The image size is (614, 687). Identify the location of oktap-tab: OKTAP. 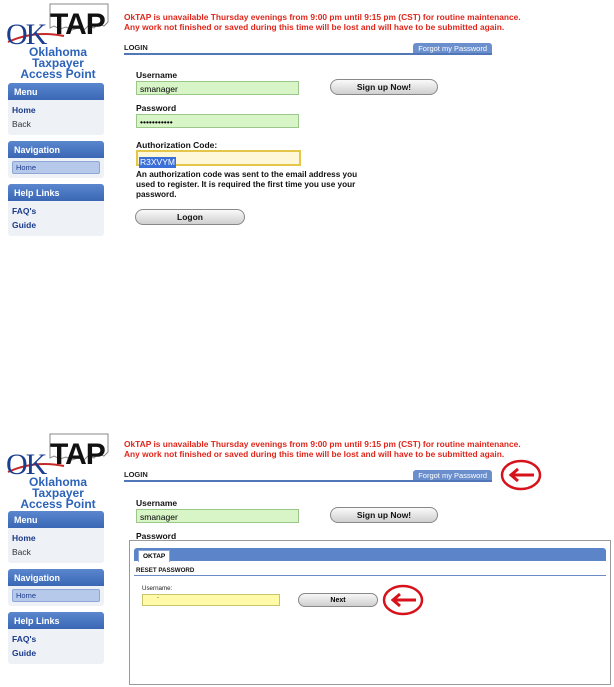
(154, 556).